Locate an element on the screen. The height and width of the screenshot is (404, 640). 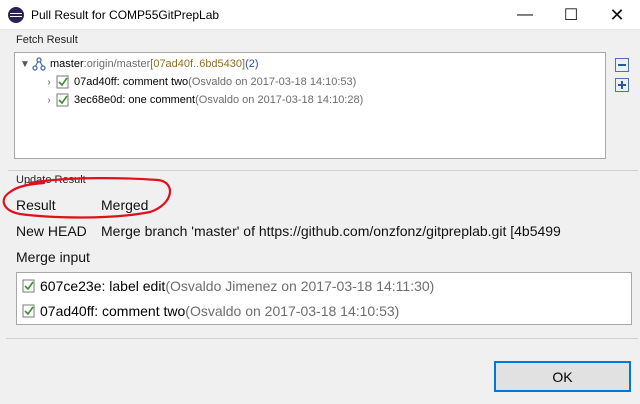
commit-id-msg: 3ec68e0d: one comment is located at coordinates (135, 100).